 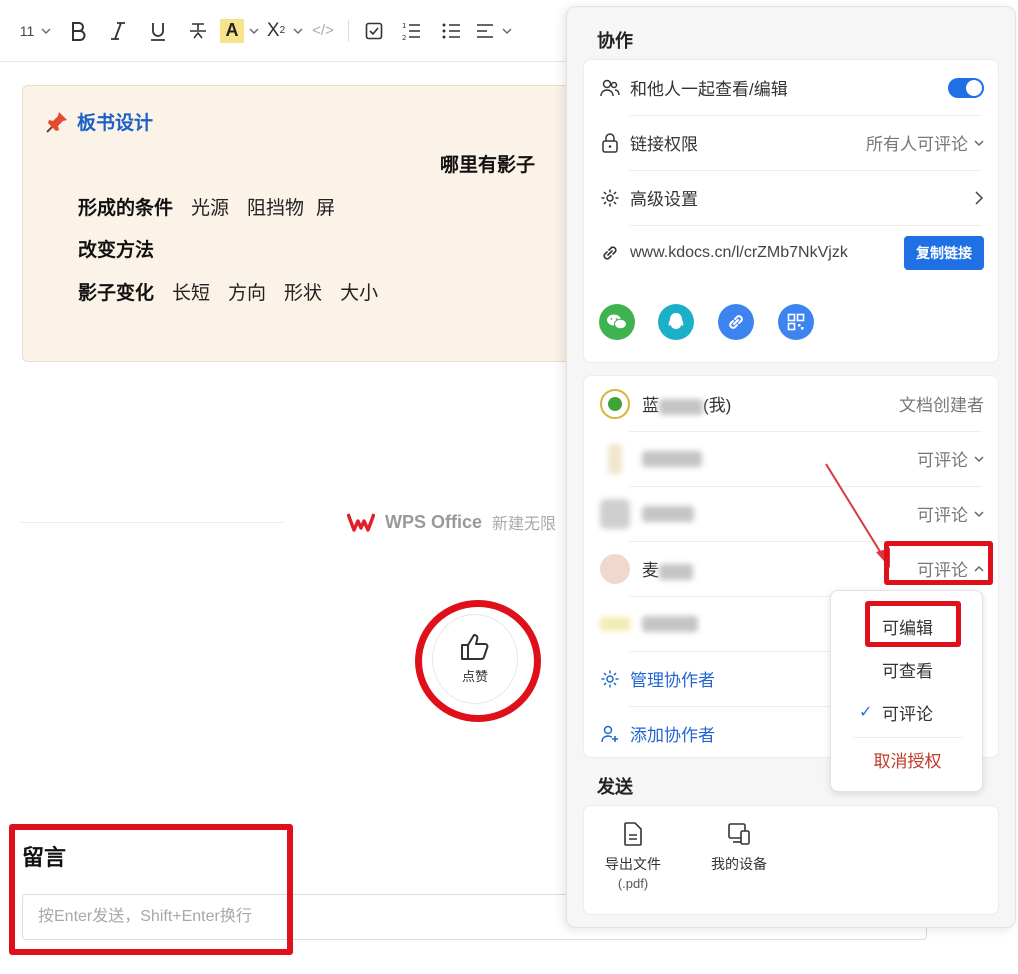 I want to click on pushpin-icon, so click(x=56, y=122).